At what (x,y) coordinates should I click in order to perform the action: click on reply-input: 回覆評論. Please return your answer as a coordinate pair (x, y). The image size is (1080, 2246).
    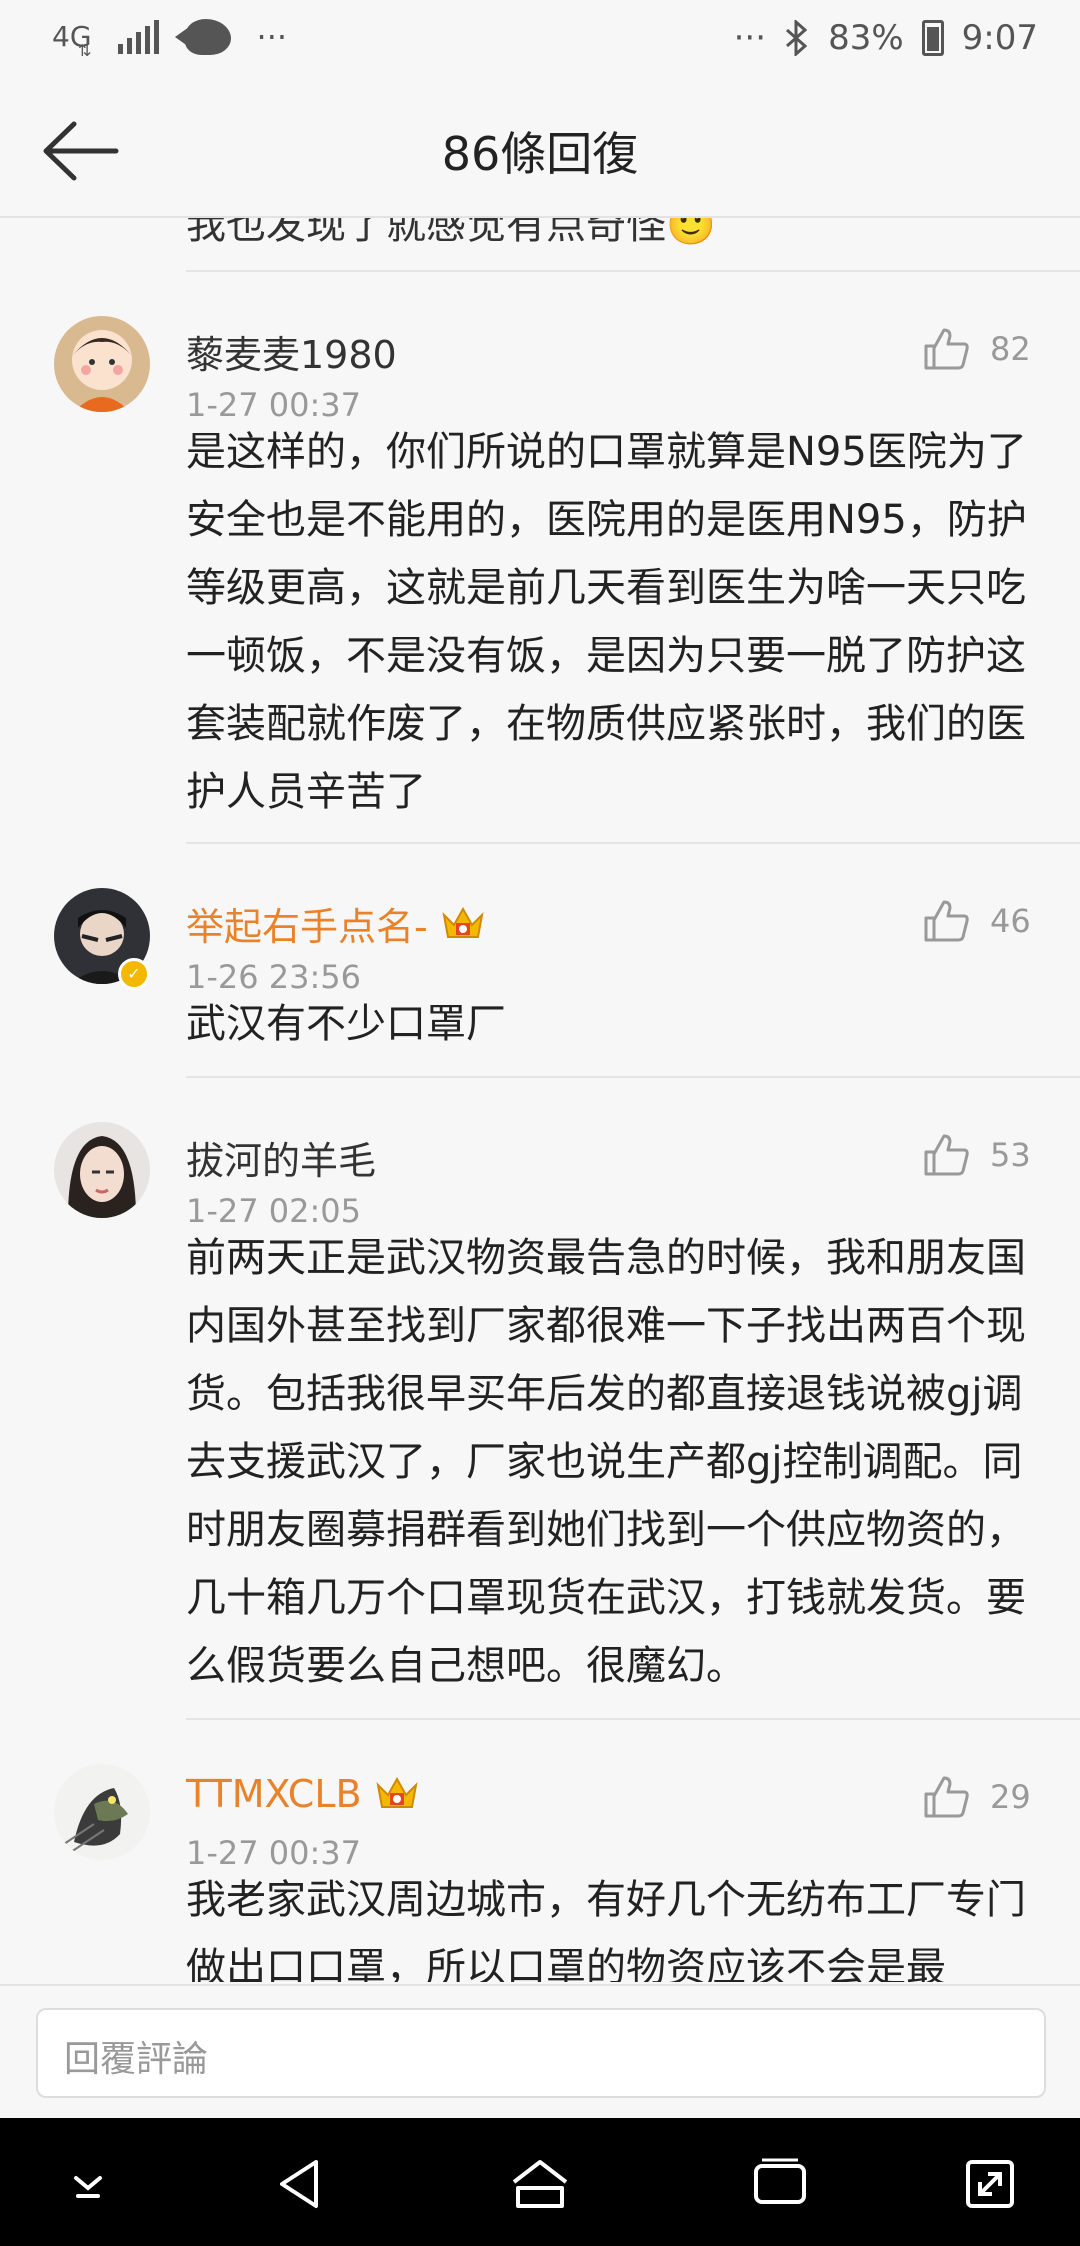
    Looking at the image, I should click on (541, 2053).